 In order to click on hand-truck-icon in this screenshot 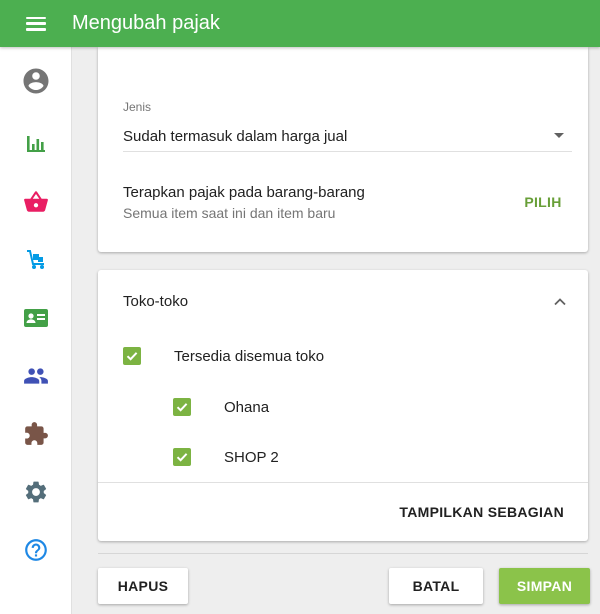, I will do `click(35, 259)`.